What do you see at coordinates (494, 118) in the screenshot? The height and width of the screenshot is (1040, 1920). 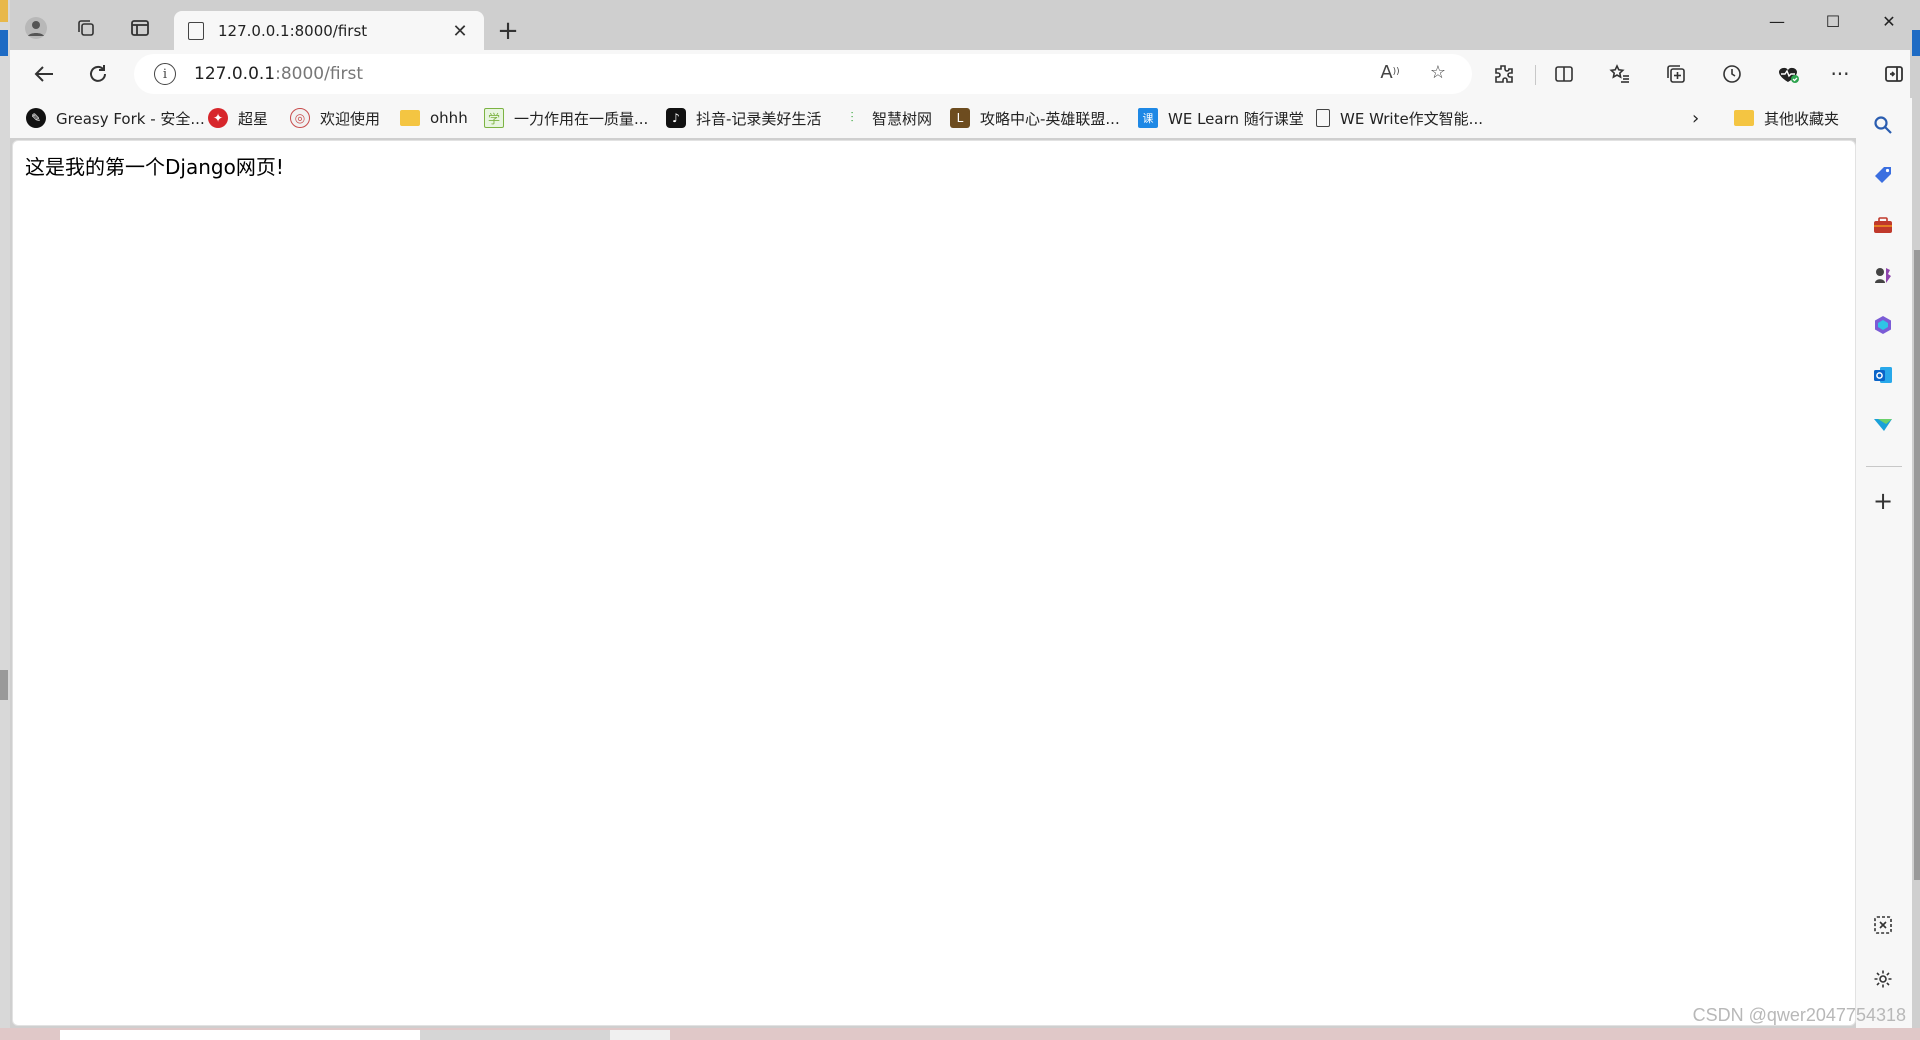 I see `page-icon: 学` at bounding box center [494, 118].